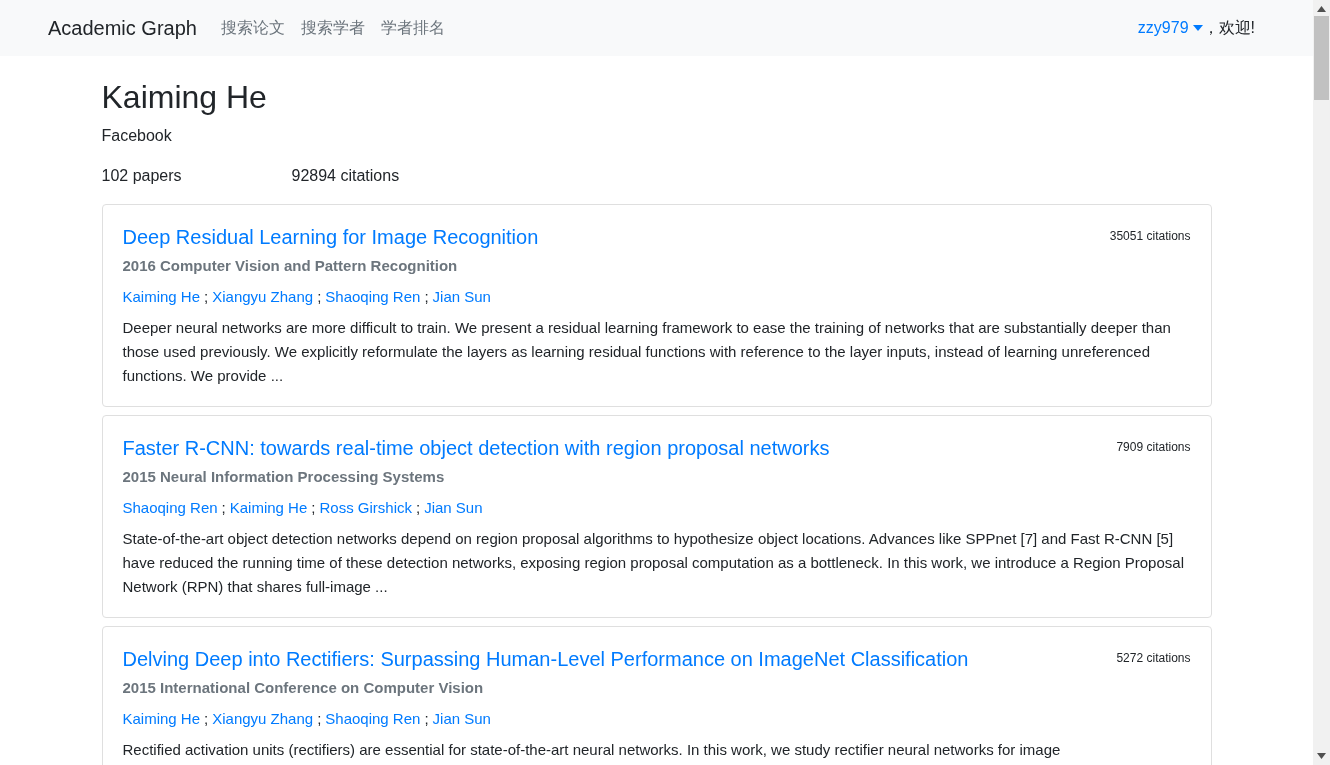 This screenshot has height=765, width=1330. What do you see at coordinates (142, 176) in the screenshot?
I see `paper-count: 102 papers` at bounding box center [142, 176].